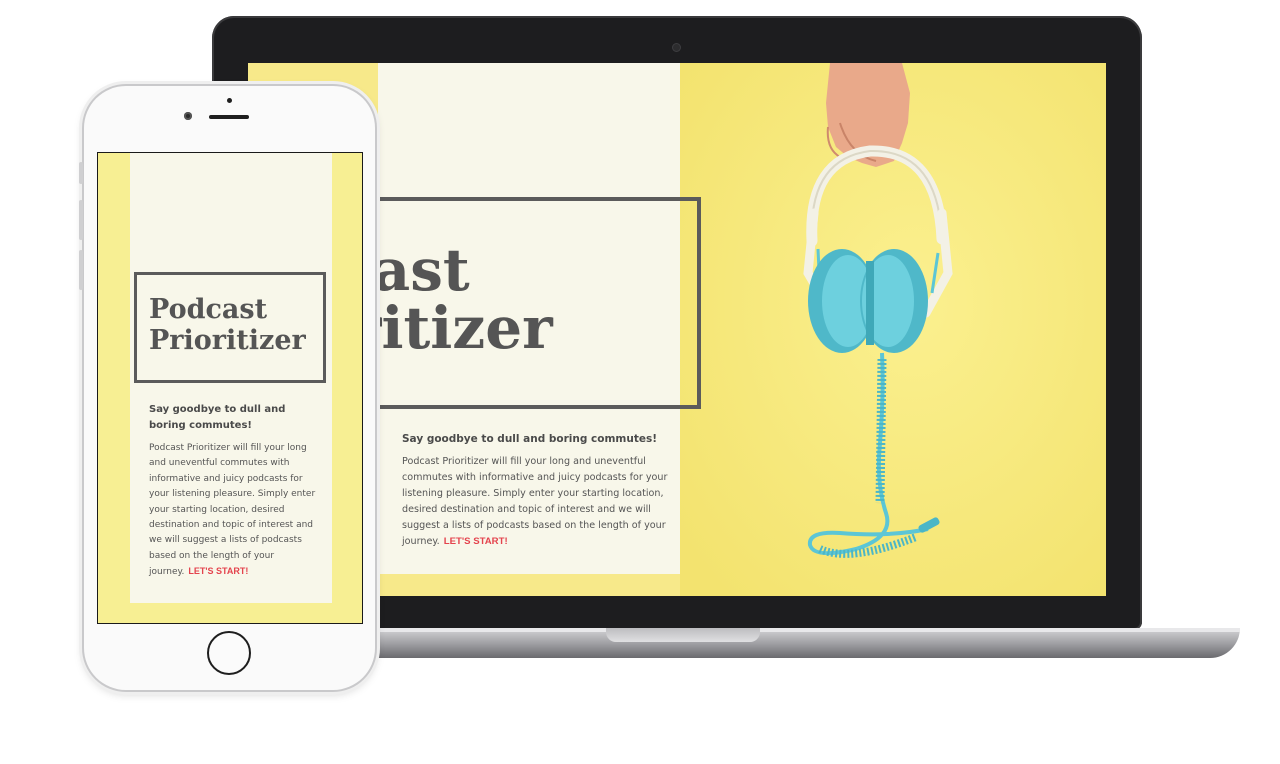  I want to click on laptop-camera, so click(676, 47).